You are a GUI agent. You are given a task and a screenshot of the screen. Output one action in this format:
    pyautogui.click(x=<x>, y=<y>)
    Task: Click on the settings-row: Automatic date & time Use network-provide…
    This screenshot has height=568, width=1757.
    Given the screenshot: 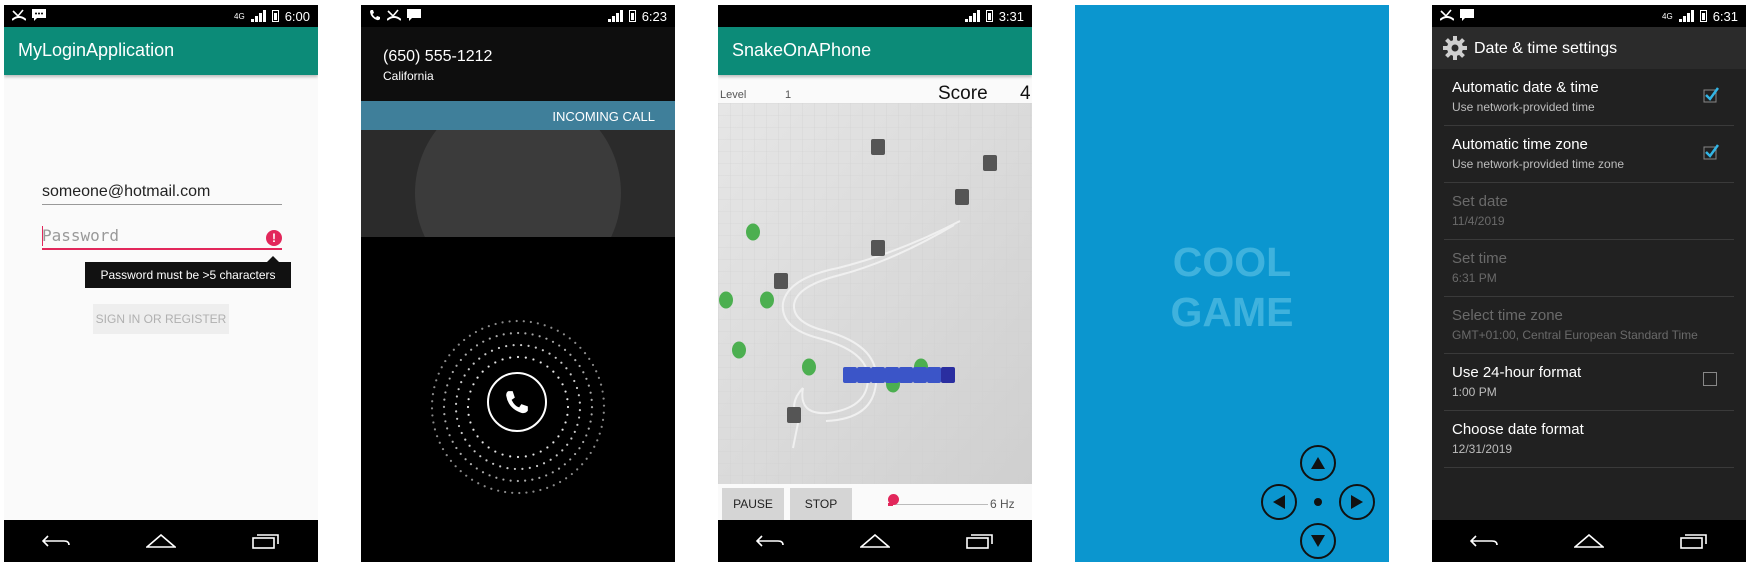 What is the action you would take?
    pyautogui.click(x=1589, y=97)
    